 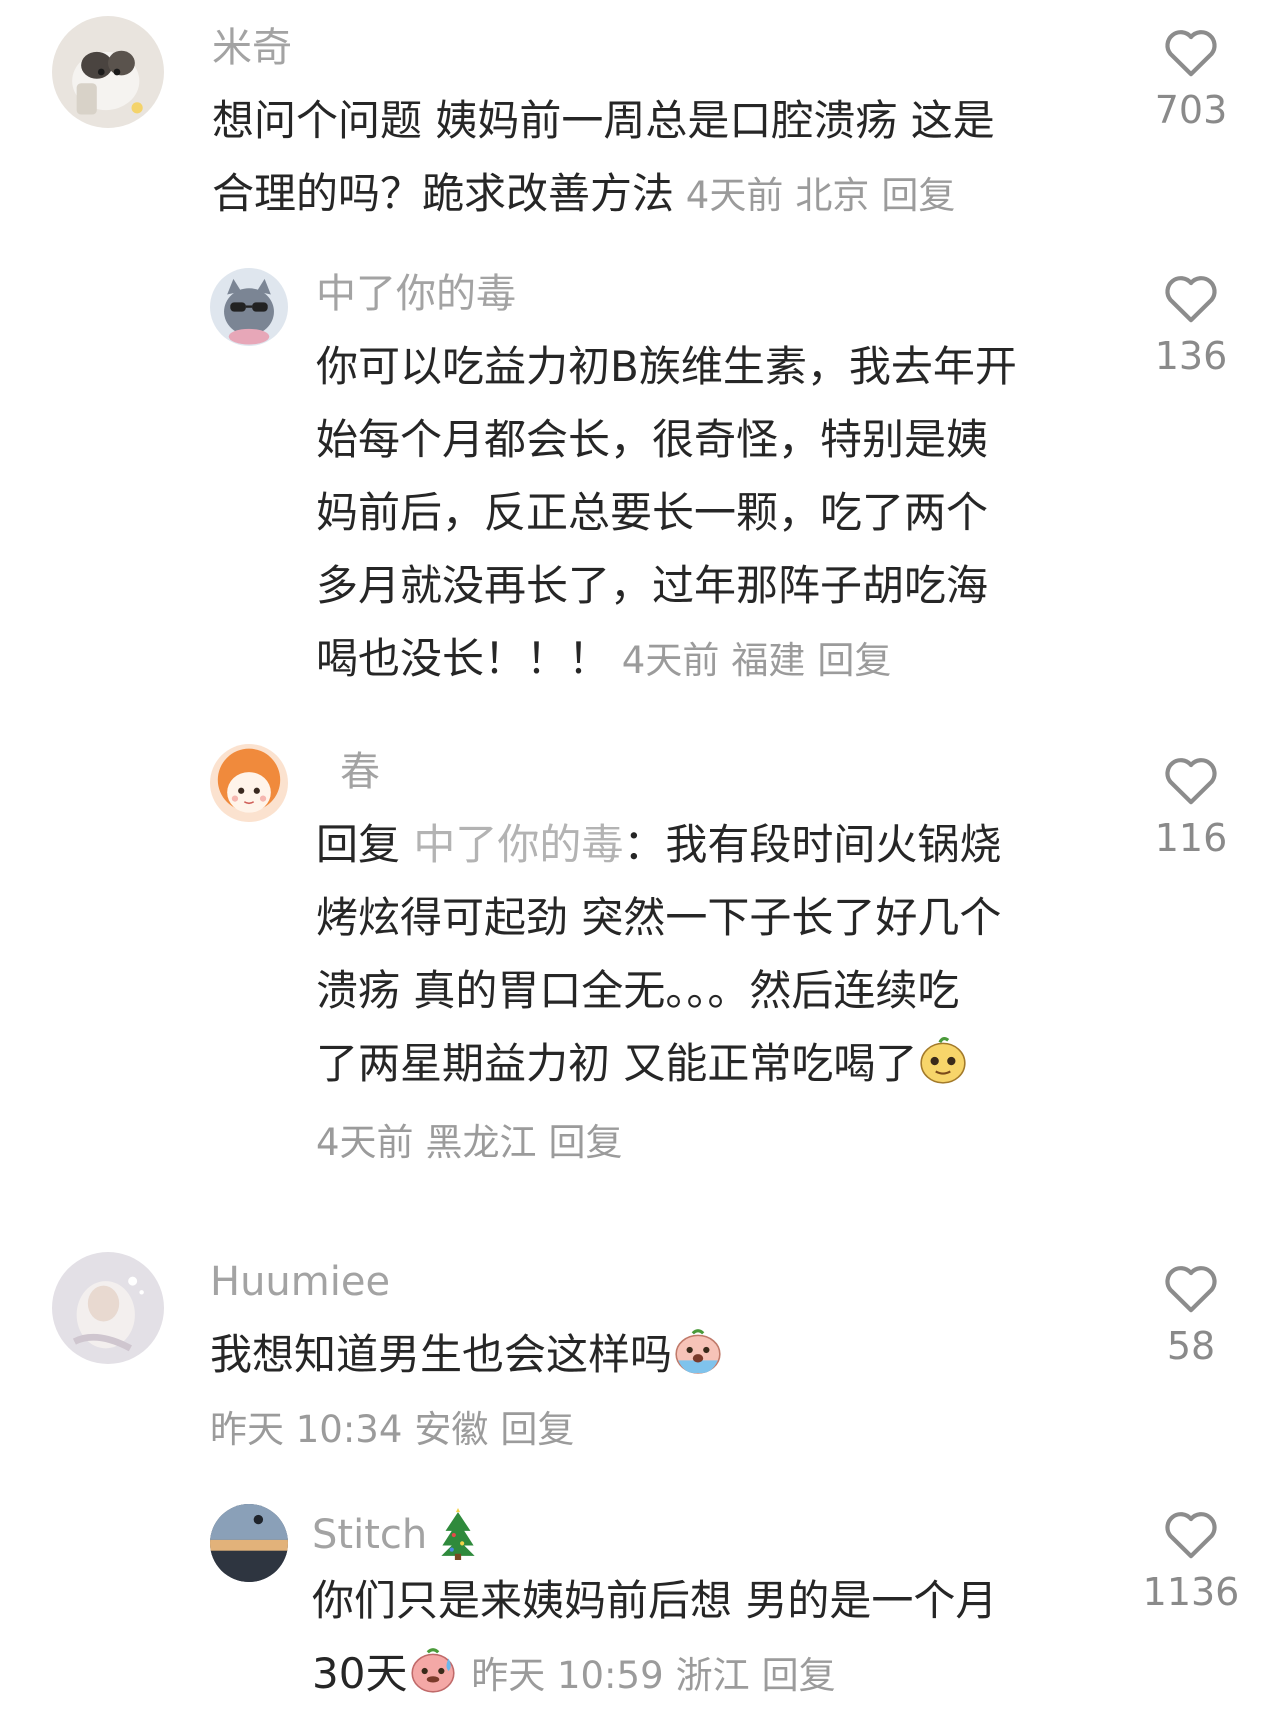 I want to click on comment-meta: 4天前 黑龙江 回复, so click(x=658, y=1142).